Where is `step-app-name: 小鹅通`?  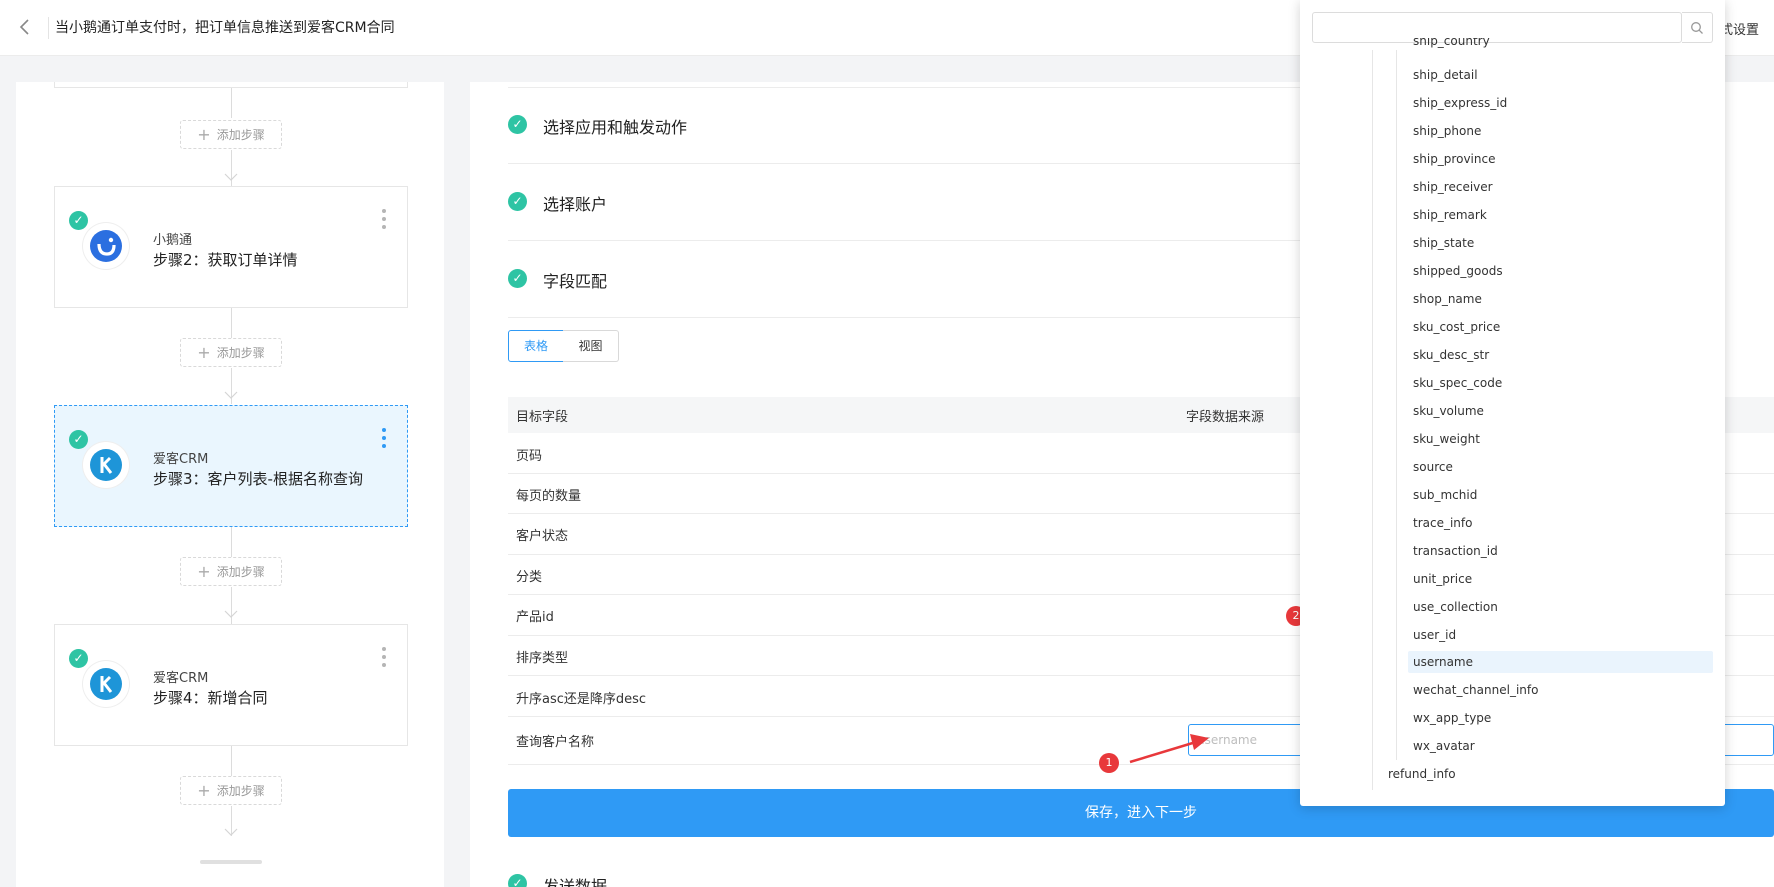
step-app-name: 小鹅通 is located at coordinates (173, 240).